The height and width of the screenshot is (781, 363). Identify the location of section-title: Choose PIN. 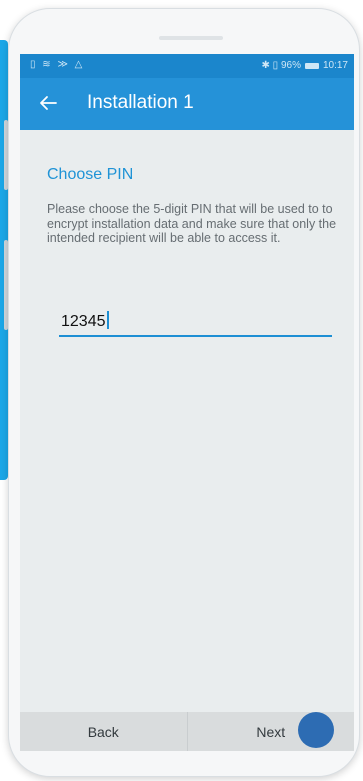
(90, 174).